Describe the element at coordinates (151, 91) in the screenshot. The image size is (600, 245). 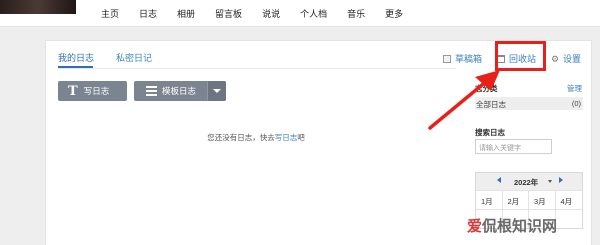
I see `template-grid-icon` at that location.